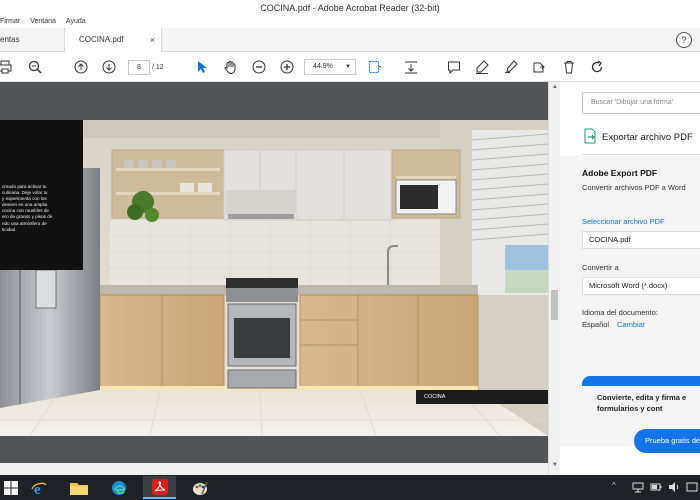  I want to click on toolbar: 8 / 12 44.9% ▼, so click(350, 67).